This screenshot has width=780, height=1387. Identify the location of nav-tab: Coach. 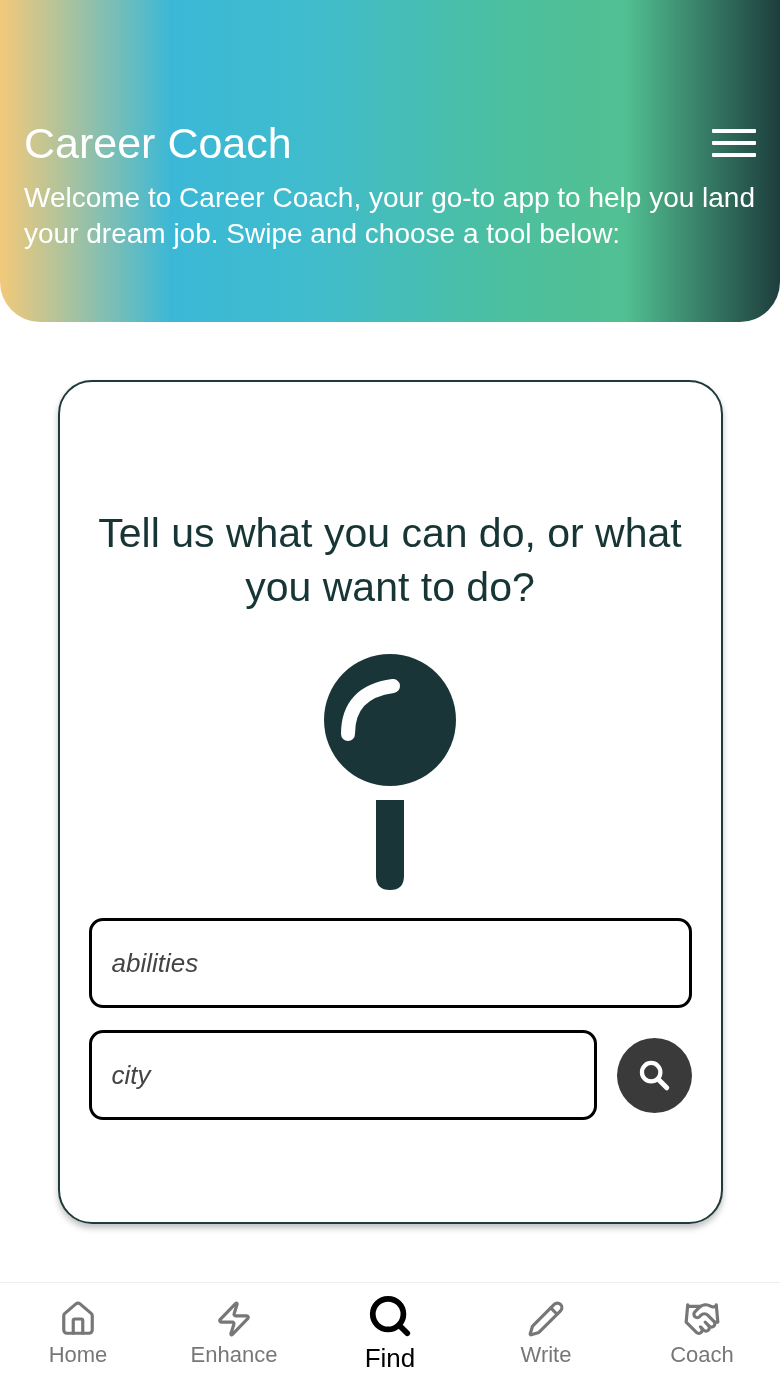
(702, 1335).